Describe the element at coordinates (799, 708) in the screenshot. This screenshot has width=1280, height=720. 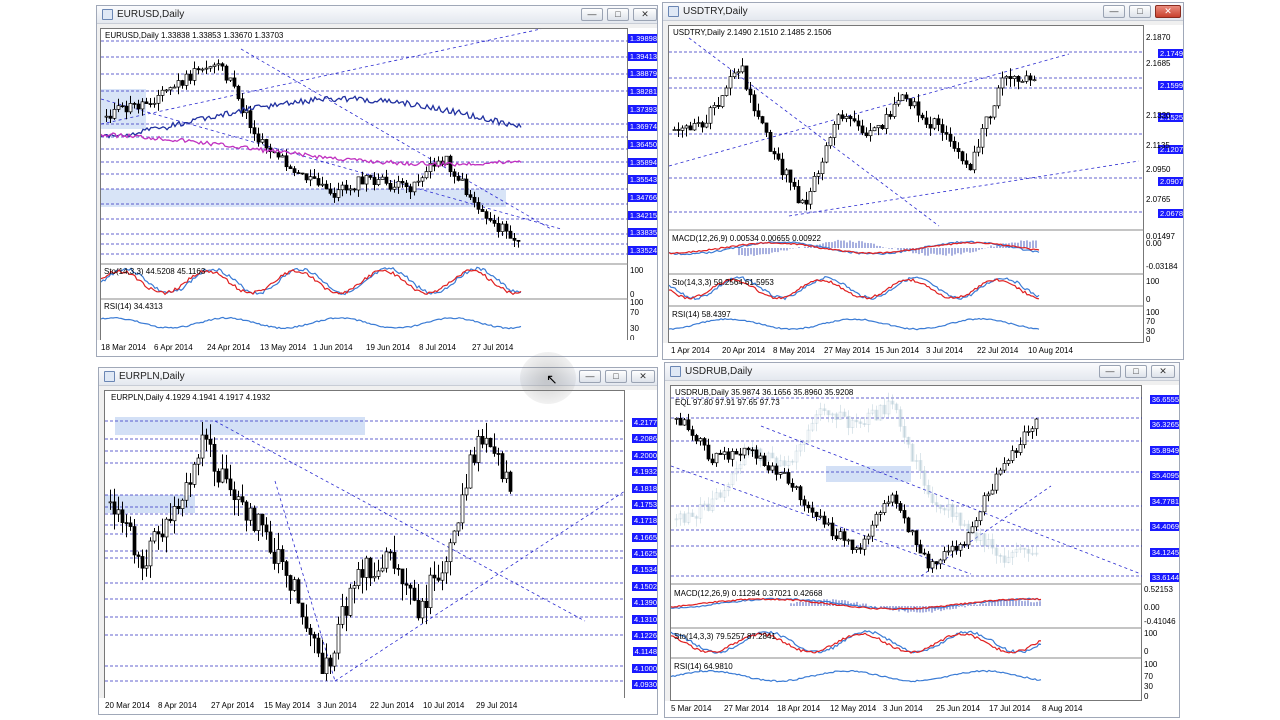
I see `date-label: 18 Apr 2014` at that location.